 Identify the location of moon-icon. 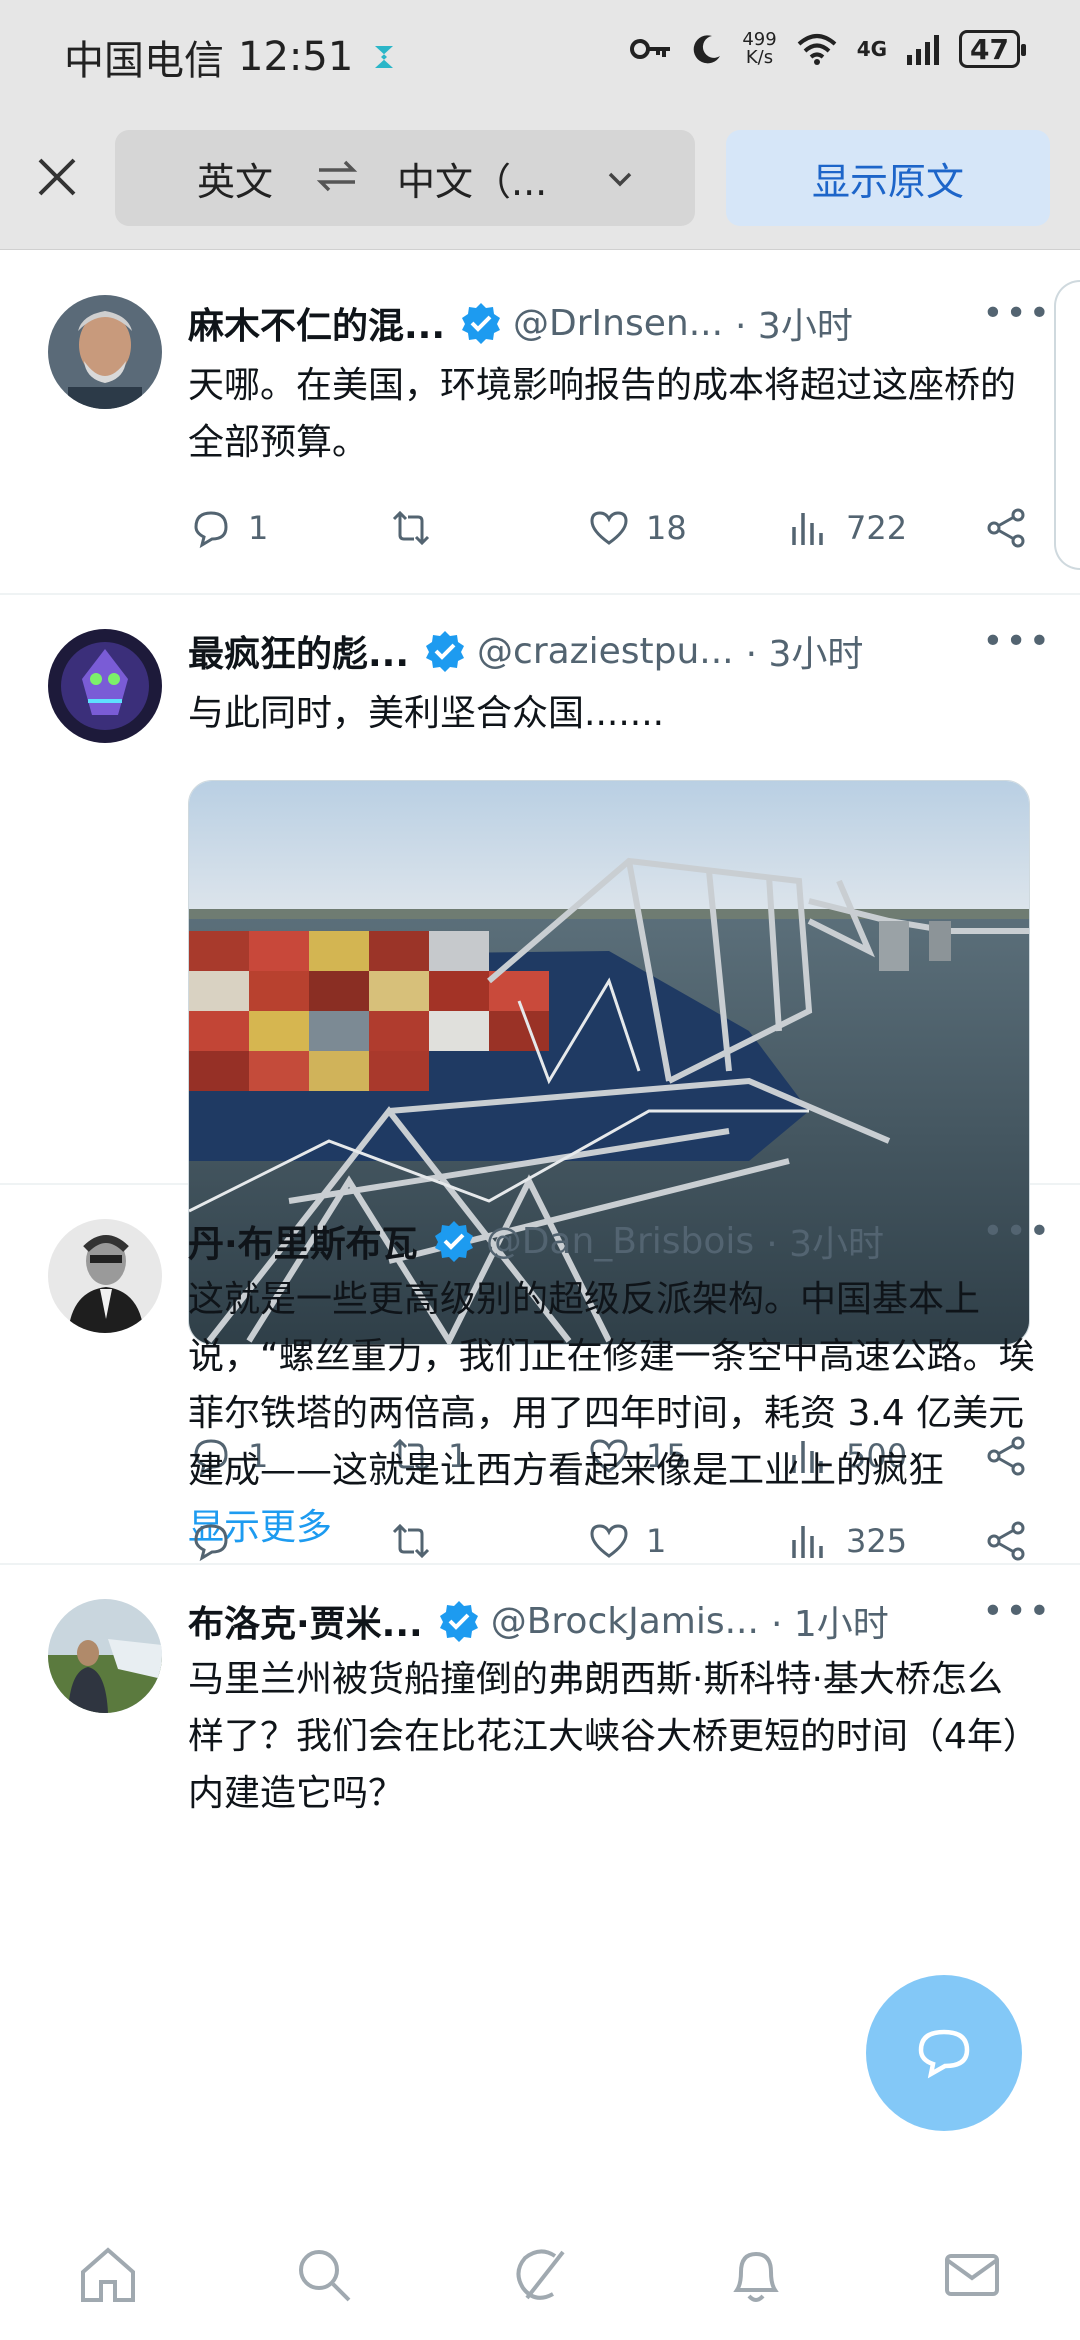
(707, 49).